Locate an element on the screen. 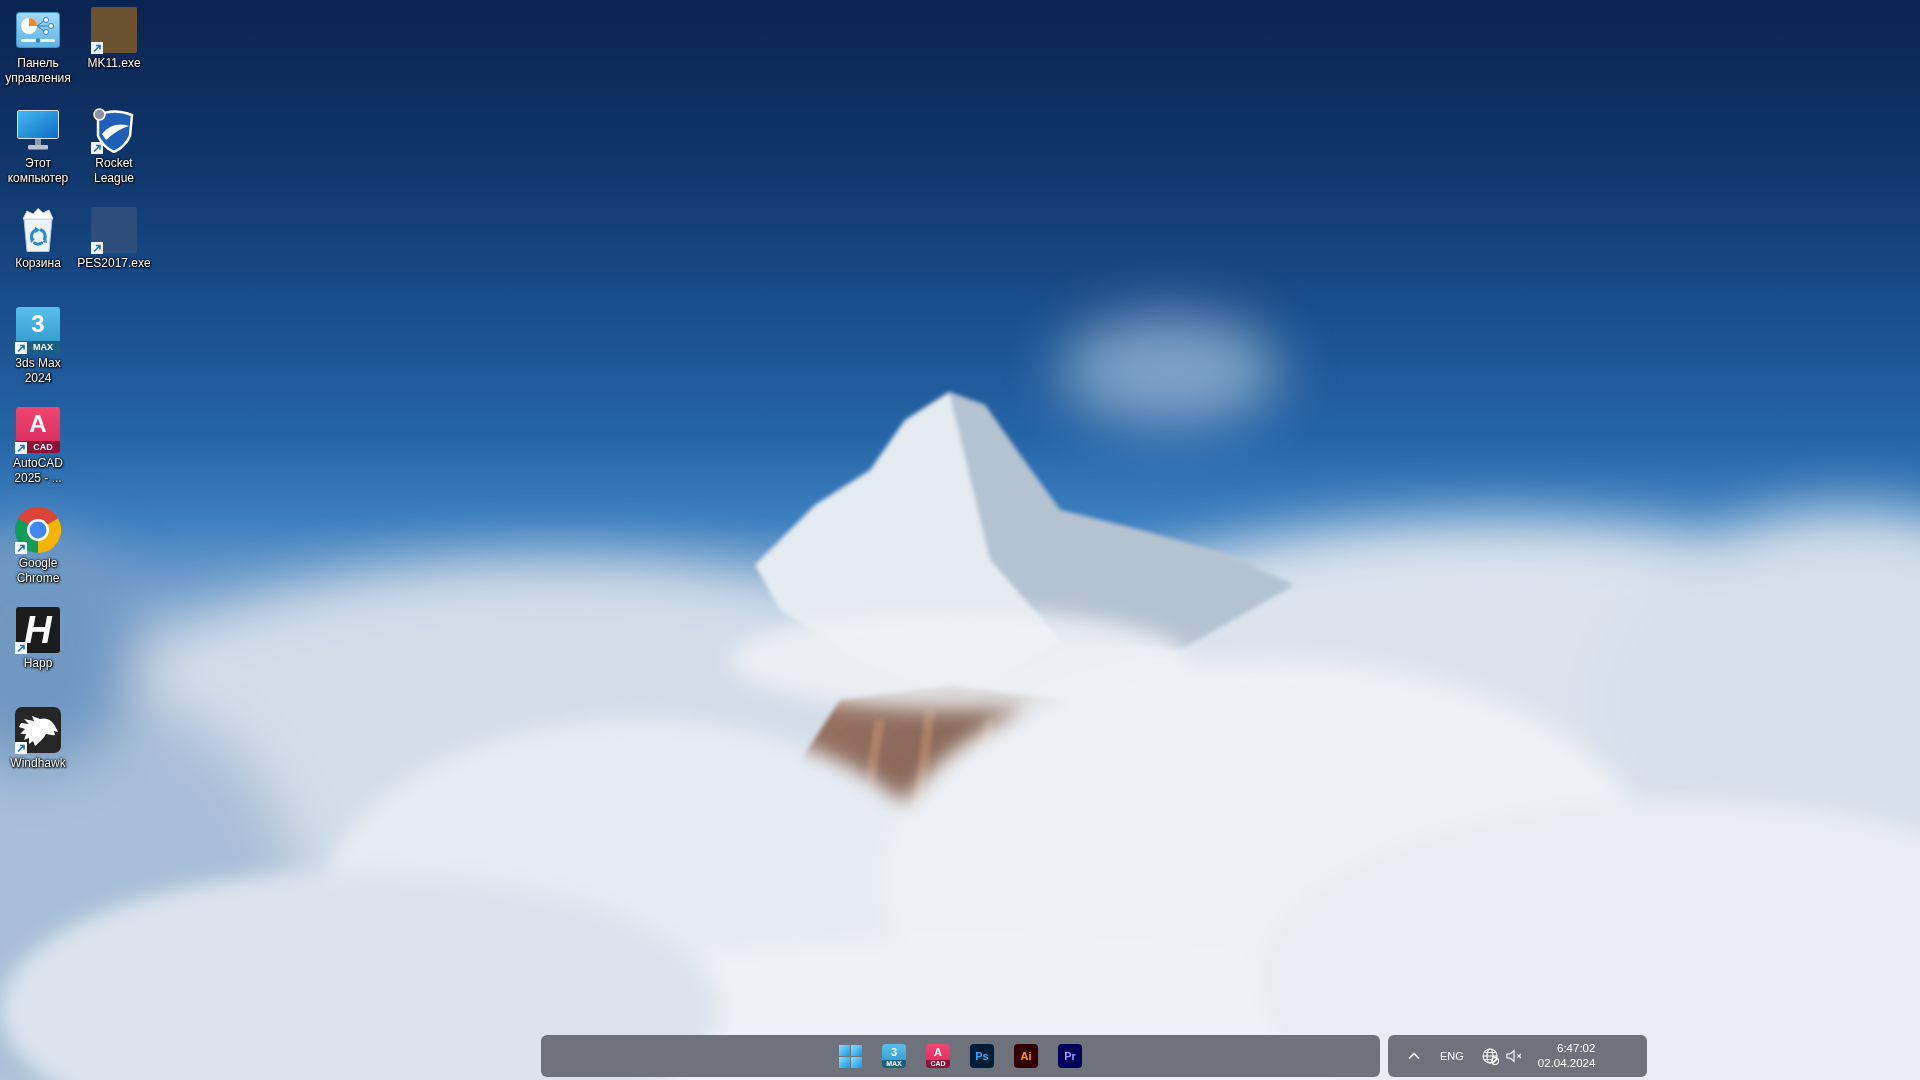  recycle-bin-icon is located at coordinates (38, 230).